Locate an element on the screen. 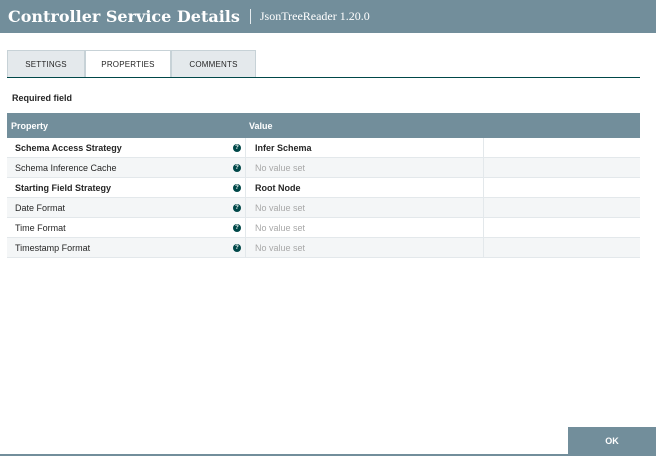 The width and height of the screenshot is (656, 456). column-header-value: Value is located at coordinates (261, 125).